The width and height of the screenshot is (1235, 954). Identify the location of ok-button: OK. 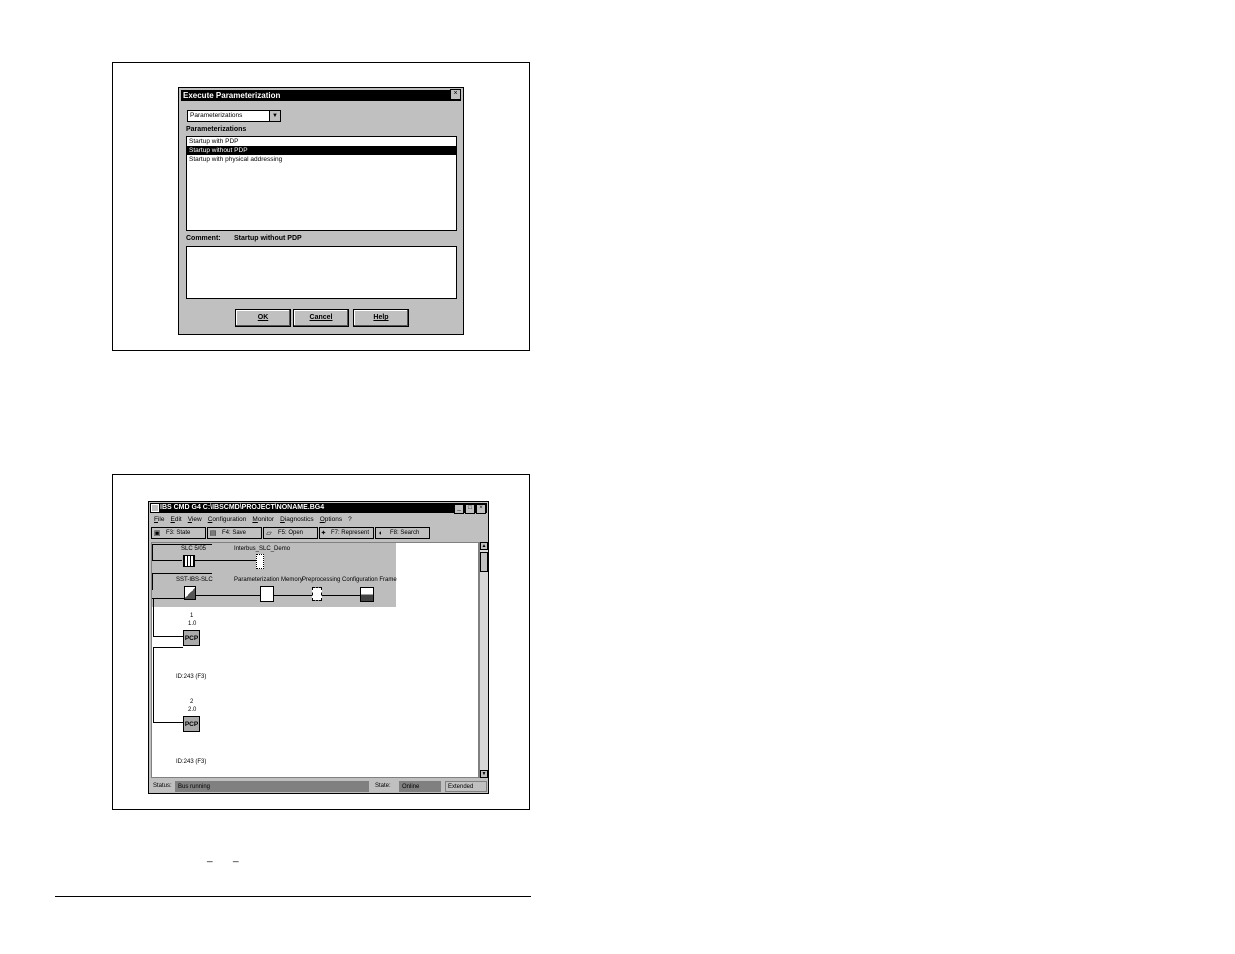
(263, 318).